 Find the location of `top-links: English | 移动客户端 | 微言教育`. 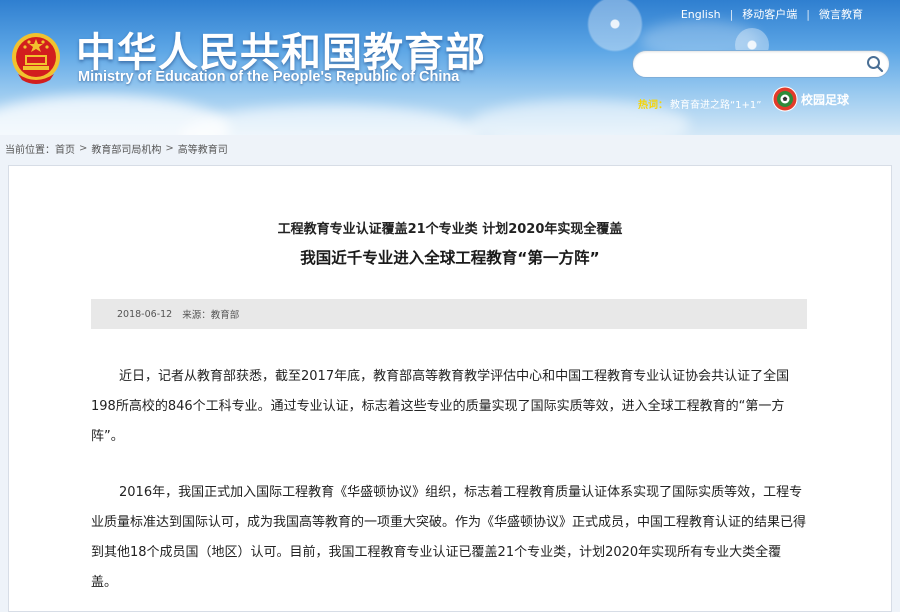

top-links: English | 移动客户端 | 微言教育 is located at coordinates (772, 14).